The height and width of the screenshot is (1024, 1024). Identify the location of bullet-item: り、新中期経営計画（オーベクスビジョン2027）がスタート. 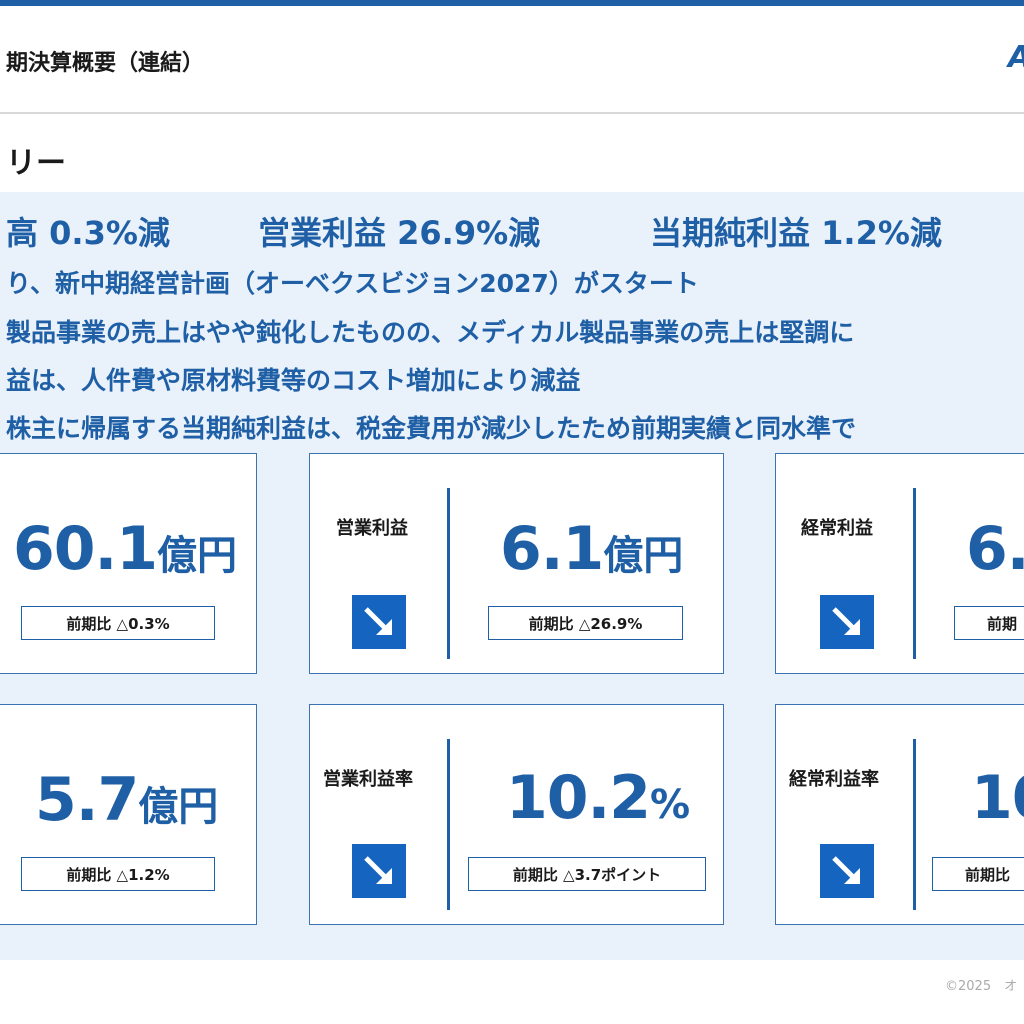
(352, 283).